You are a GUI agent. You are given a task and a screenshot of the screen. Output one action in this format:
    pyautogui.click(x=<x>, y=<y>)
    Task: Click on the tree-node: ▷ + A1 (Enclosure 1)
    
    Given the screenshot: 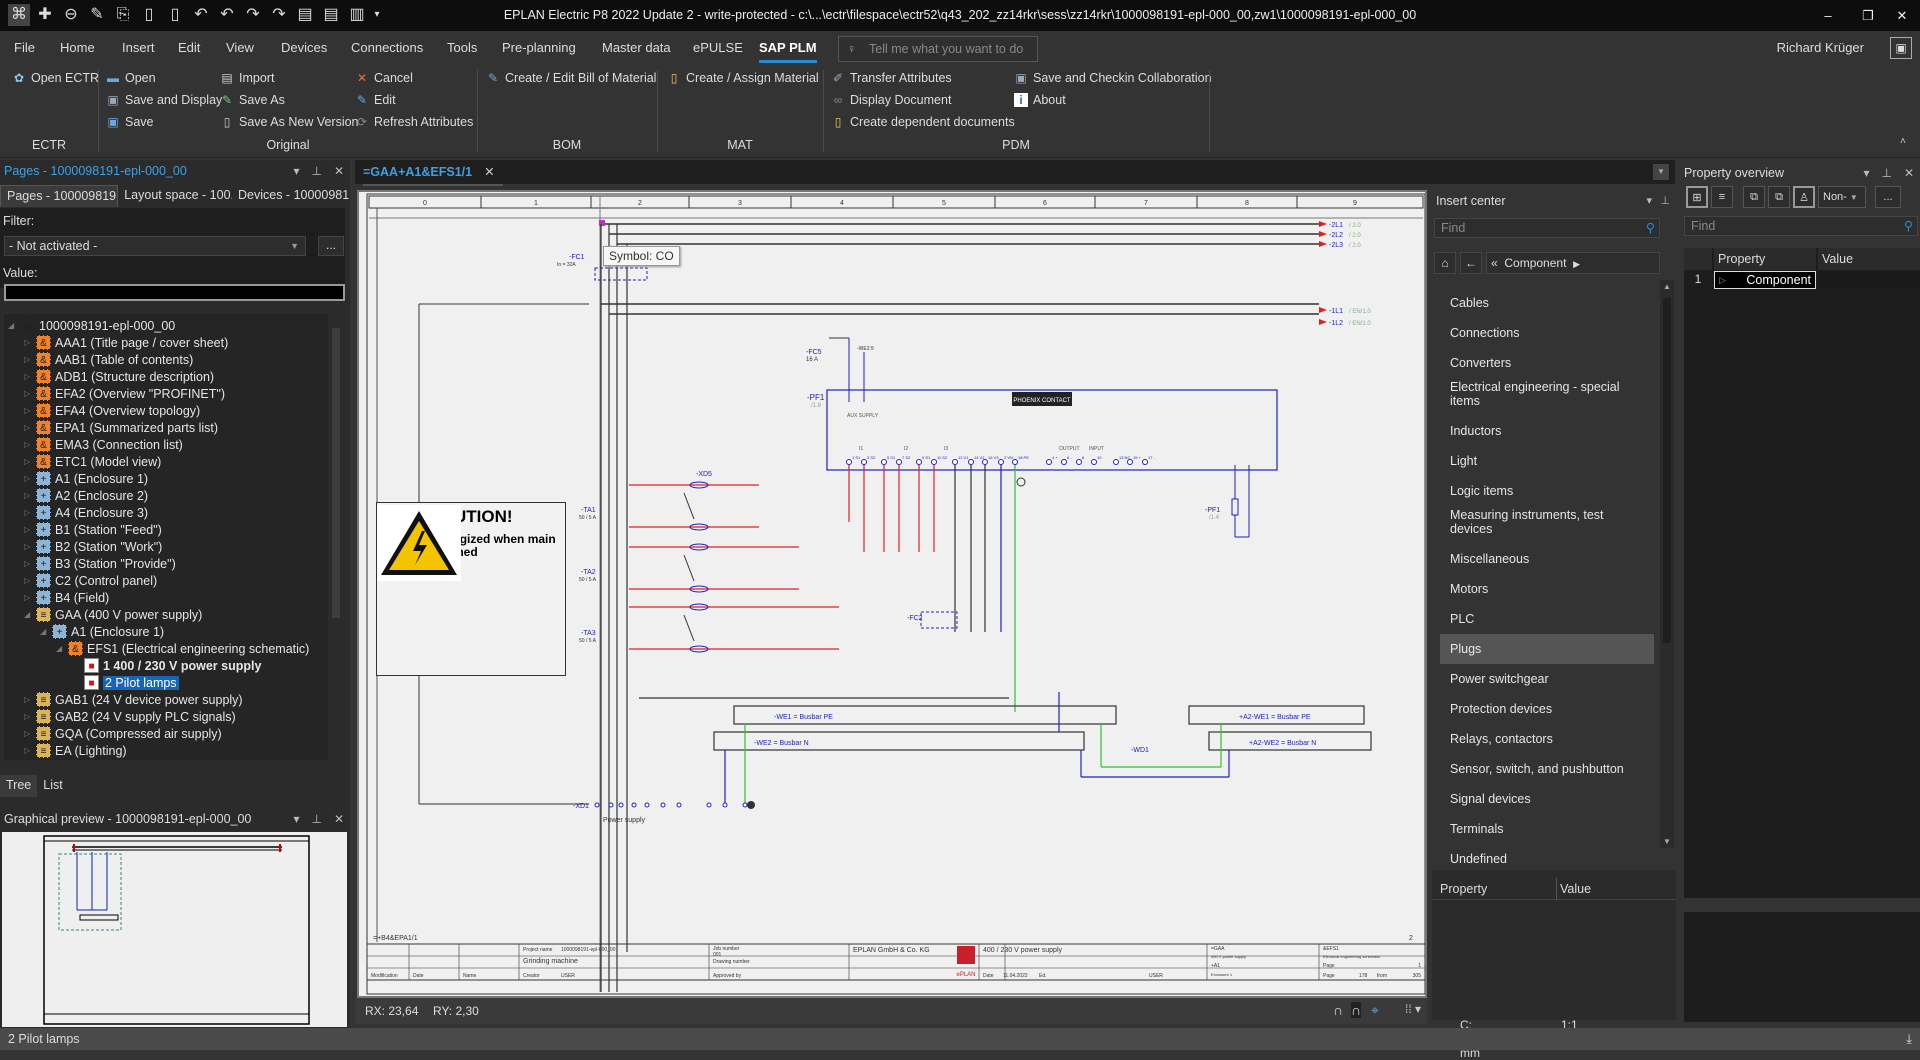 What is the action you would take?
    pyautogui.click(x=86, y=478)
    